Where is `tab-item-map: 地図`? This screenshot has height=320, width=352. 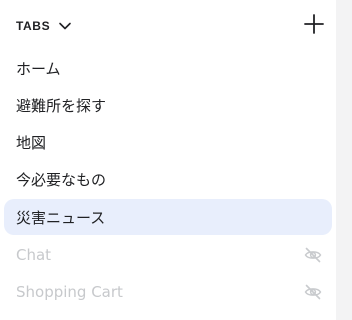 tab-item-map: 地図 is located at coordinates (168, 142).